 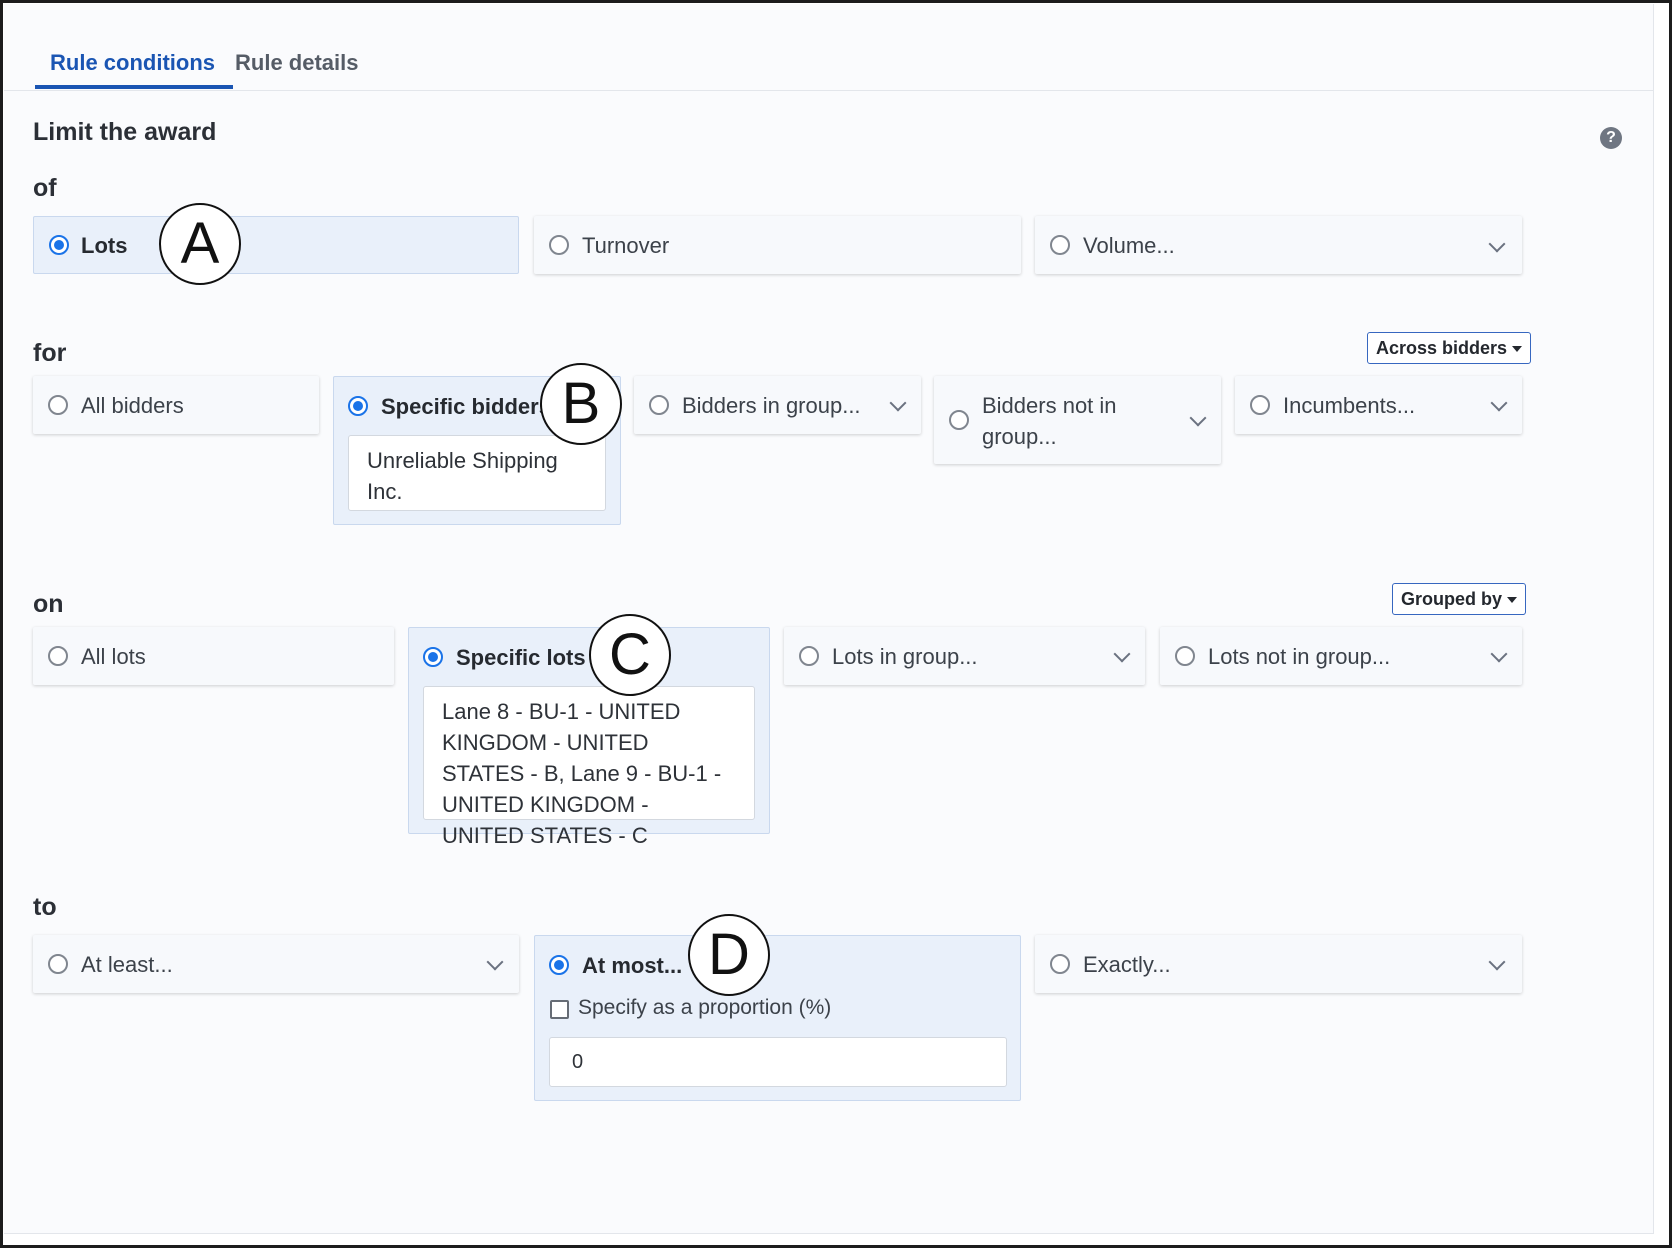 What do you see at coordinates (433, 657) in the screenshot?
I see `radio-specific-lots` at bounding box center [433, 657].